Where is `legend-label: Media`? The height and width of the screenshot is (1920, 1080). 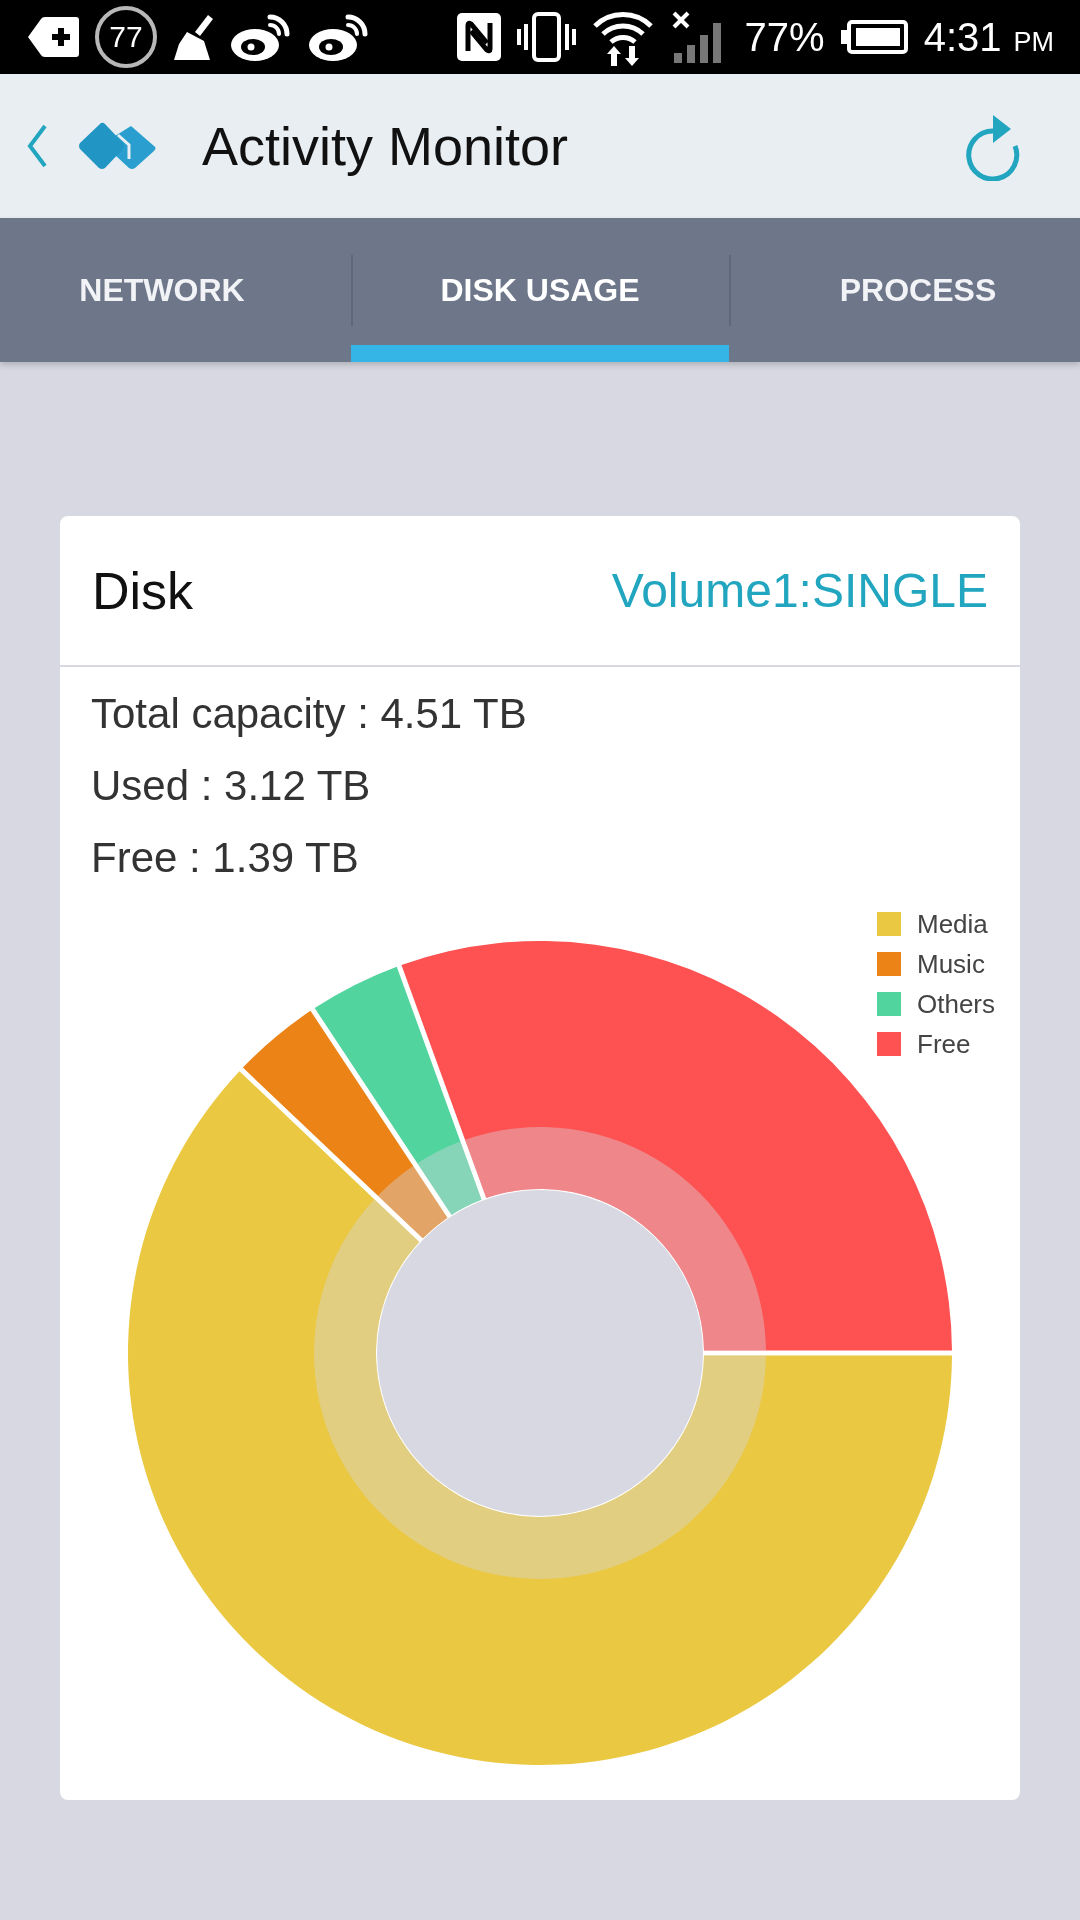 legend-label: Media is located at coordinates (952, 924).